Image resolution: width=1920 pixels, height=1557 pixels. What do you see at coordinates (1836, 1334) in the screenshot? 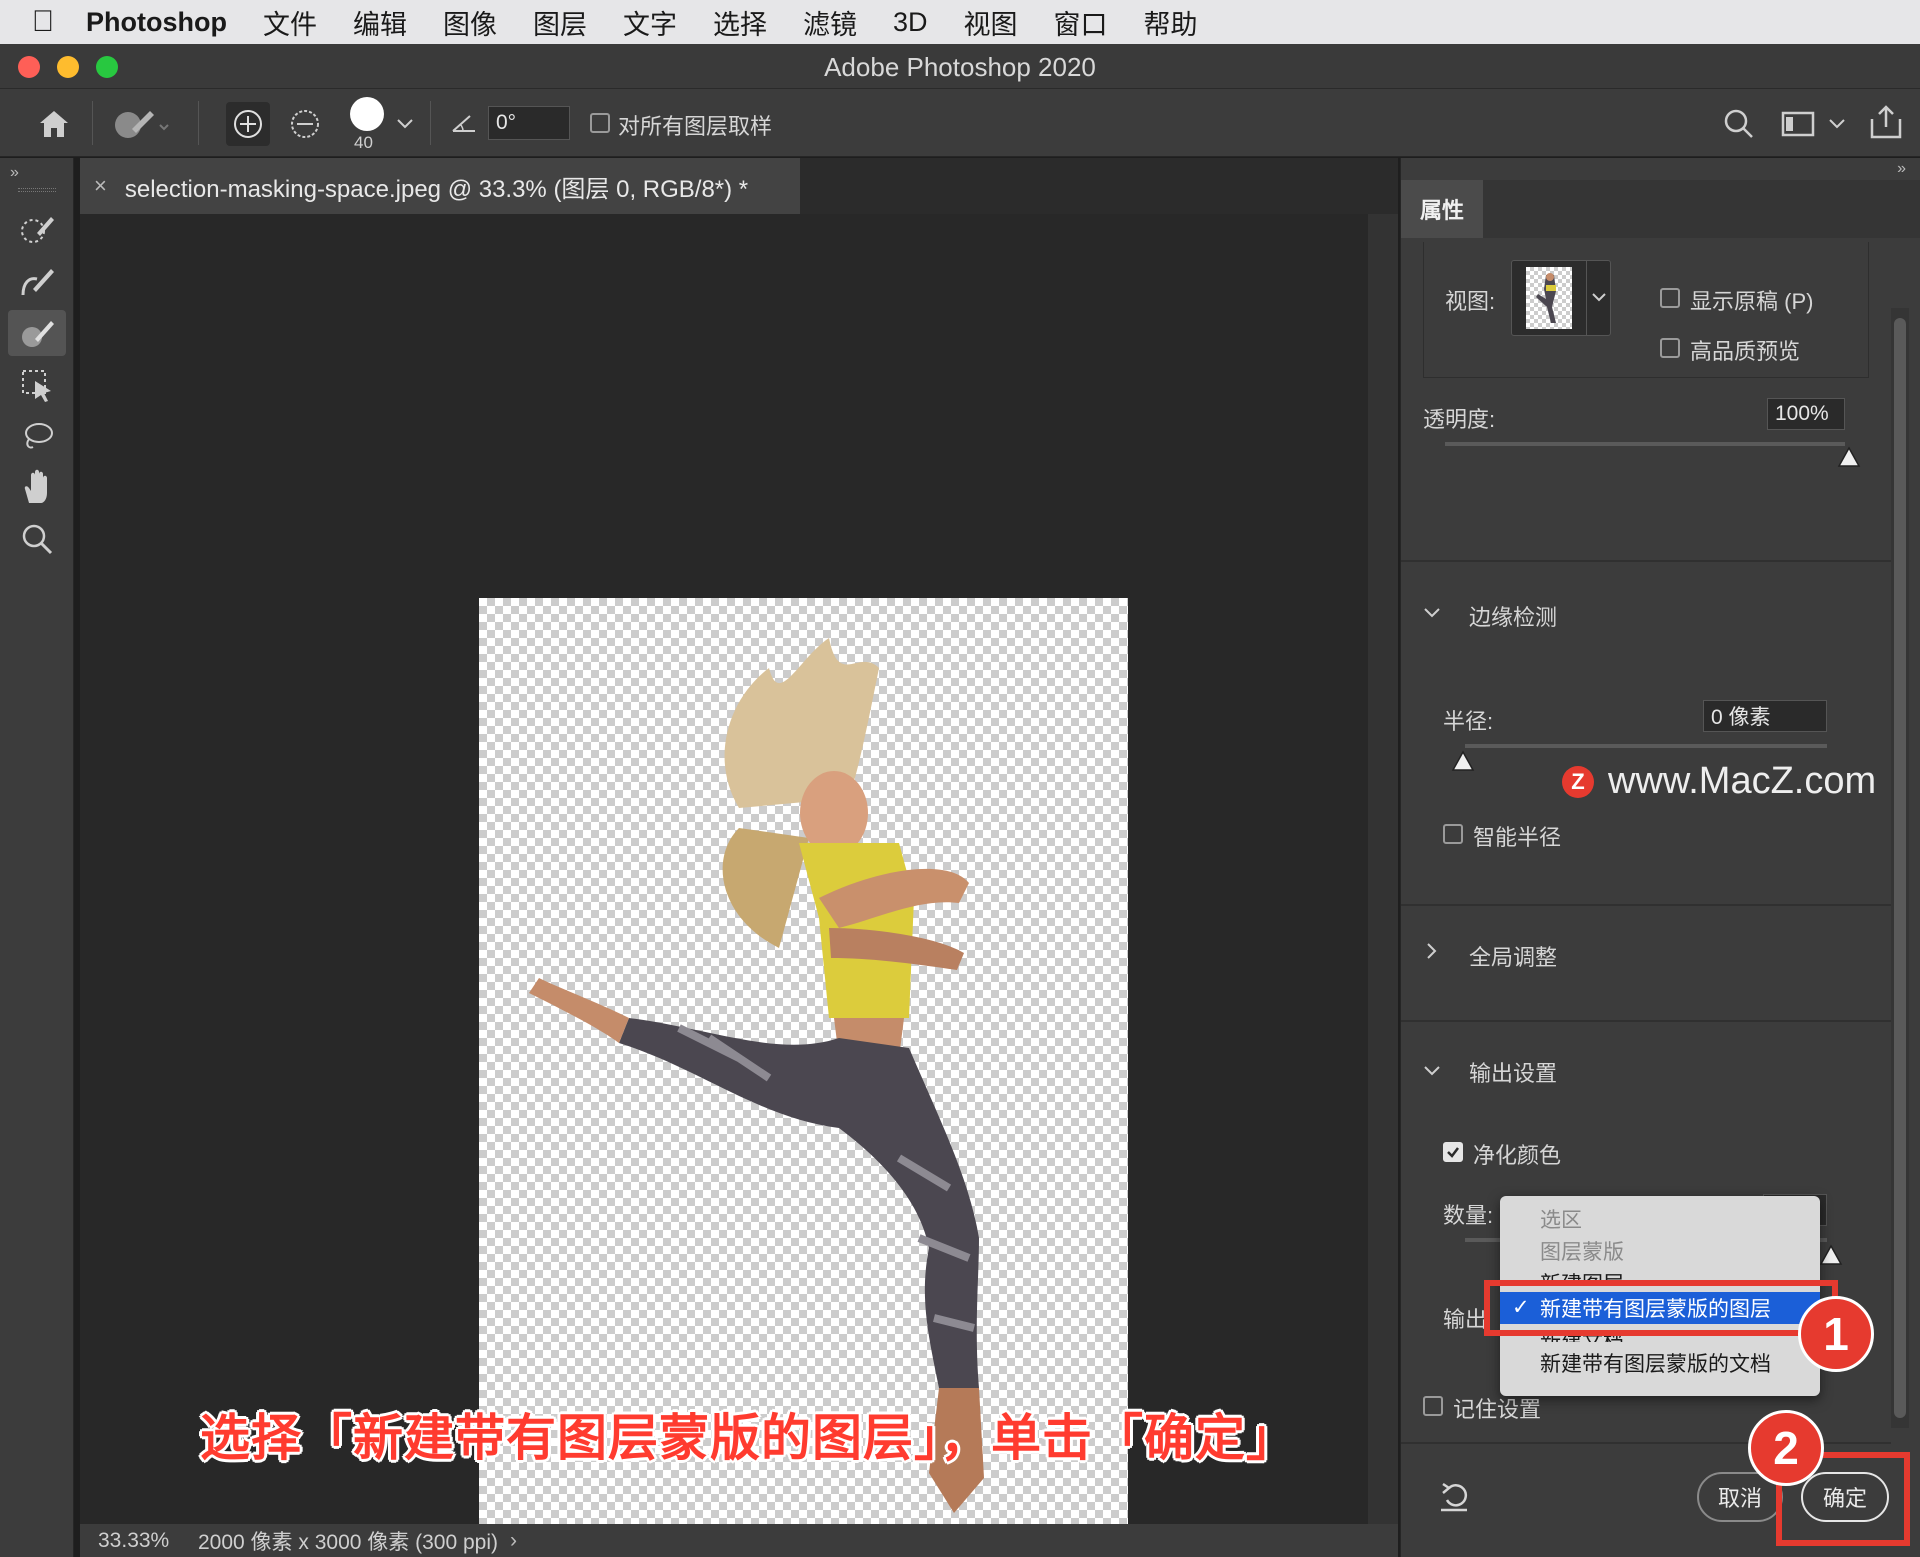
I see `step-badge-1: 1` at bounding box center [1836, 1334].